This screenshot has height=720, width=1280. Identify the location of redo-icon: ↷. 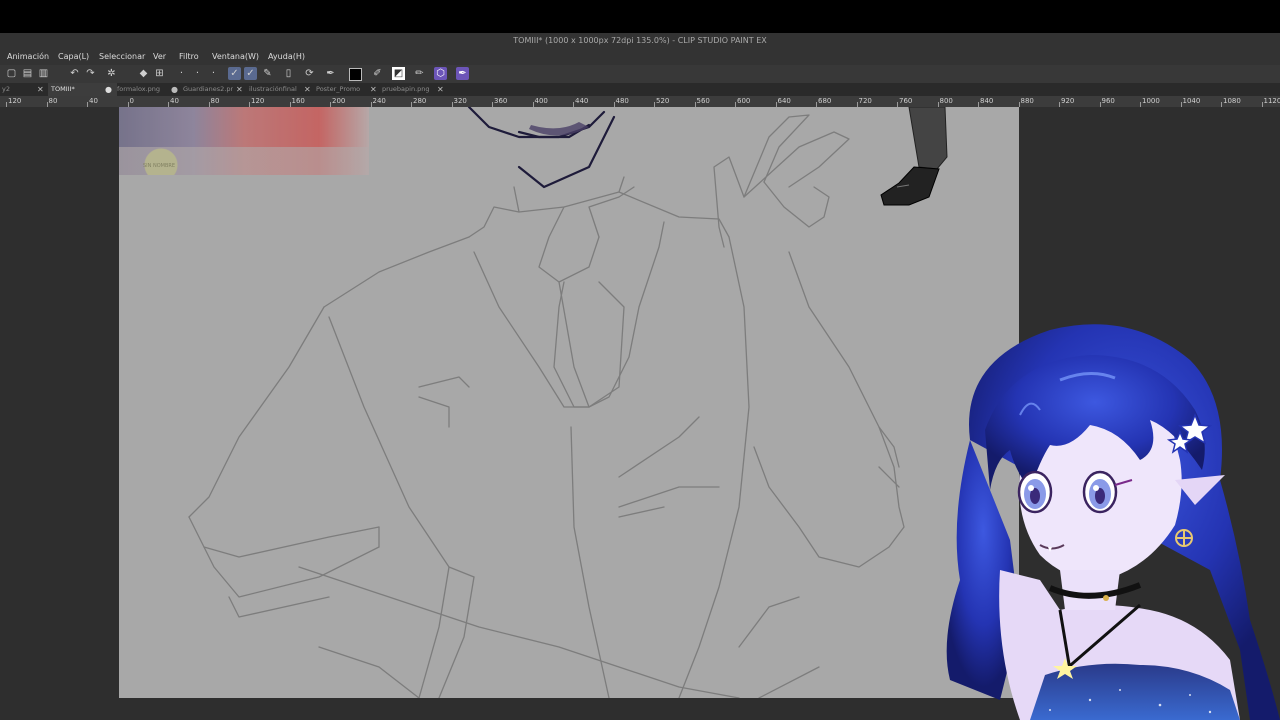
(90, 73).